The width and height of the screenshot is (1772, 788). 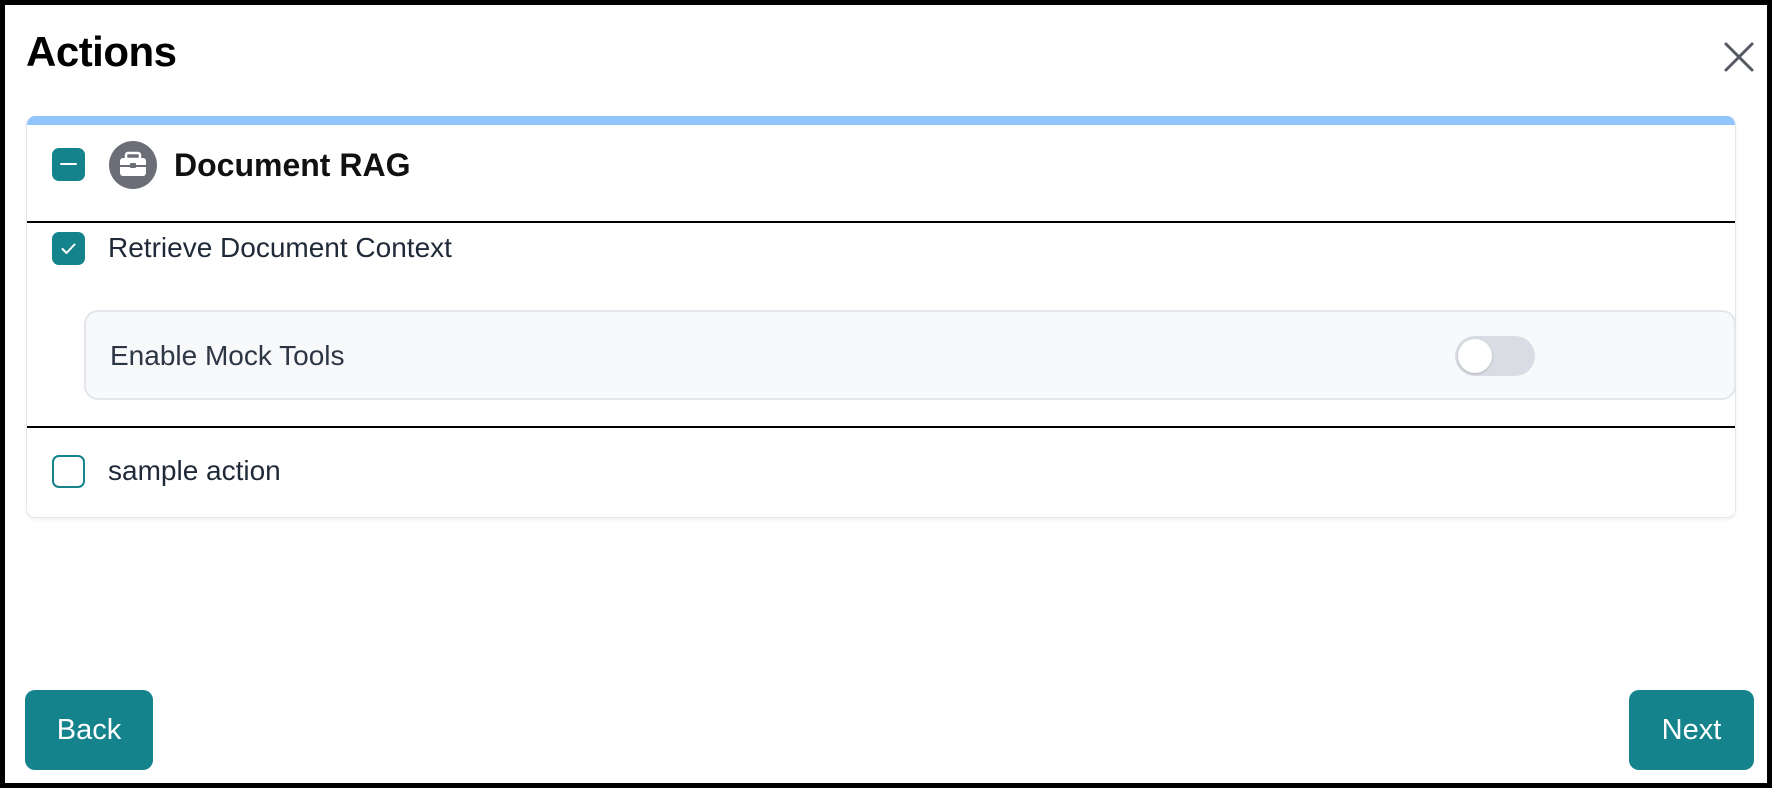 What do you see at coordinates (1739, 57) in the screenshot?
I see `close-icon` at bounding box center [1739, 57].